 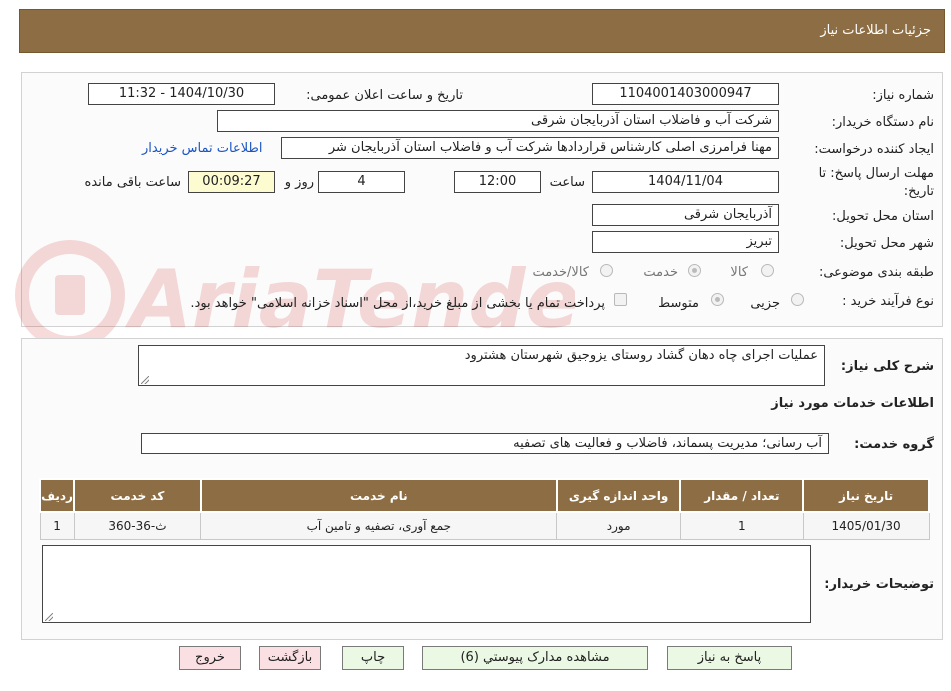 What do you see at coordinates (620, 299) in the screenshot?
I see `treasury-checkbox` at bounding box center [620, 299].